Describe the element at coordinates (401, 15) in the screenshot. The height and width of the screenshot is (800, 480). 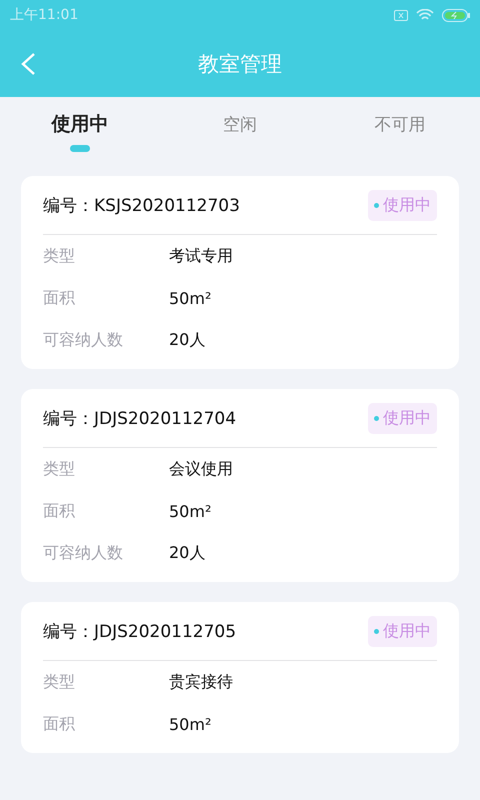
I see `sim-icon` at that location.